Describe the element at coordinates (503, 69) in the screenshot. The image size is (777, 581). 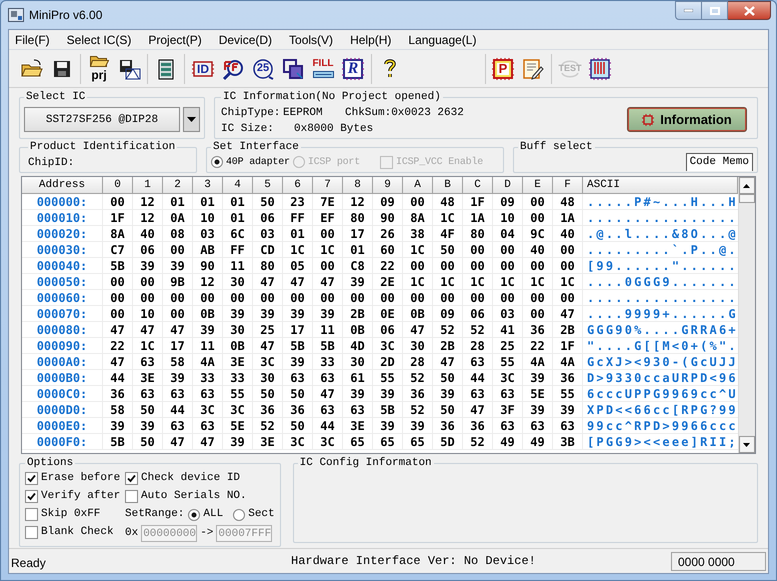
I see `toolbar-button: P` at that location.